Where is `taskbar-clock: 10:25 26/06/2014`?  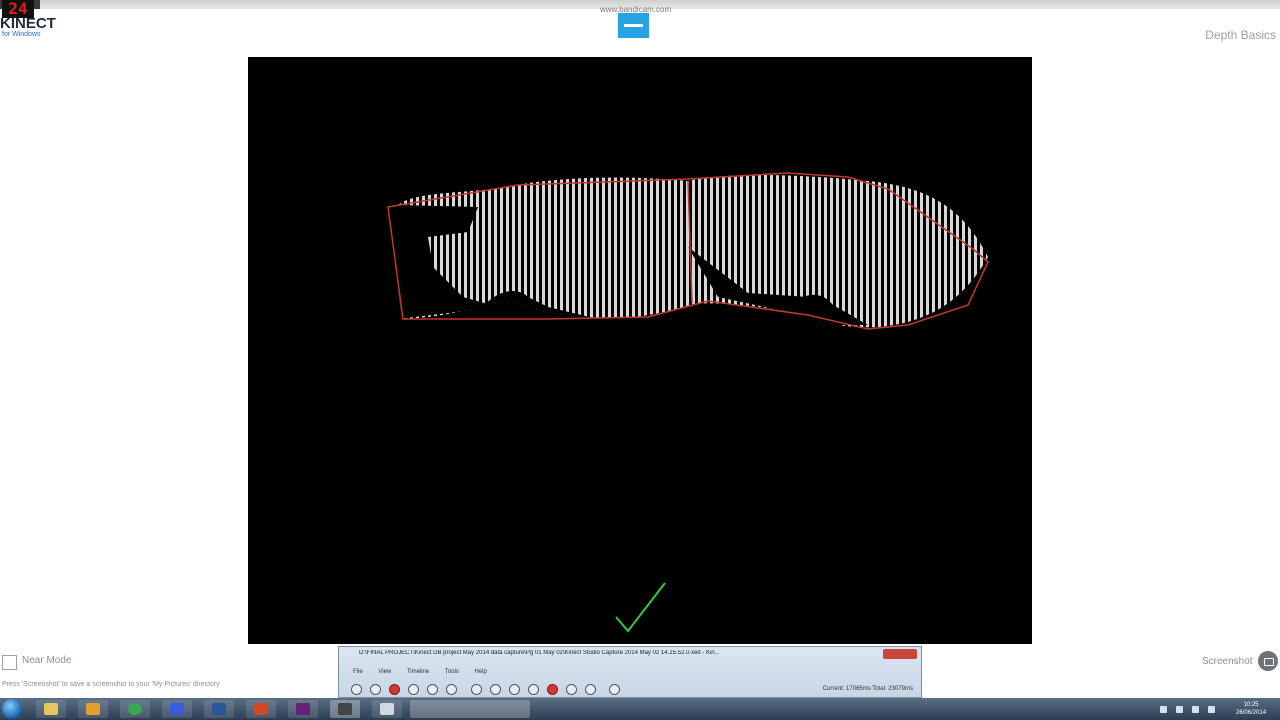
taskbar-clock: 10:25 26/06/2014 is located at coordinates (1251, 709).